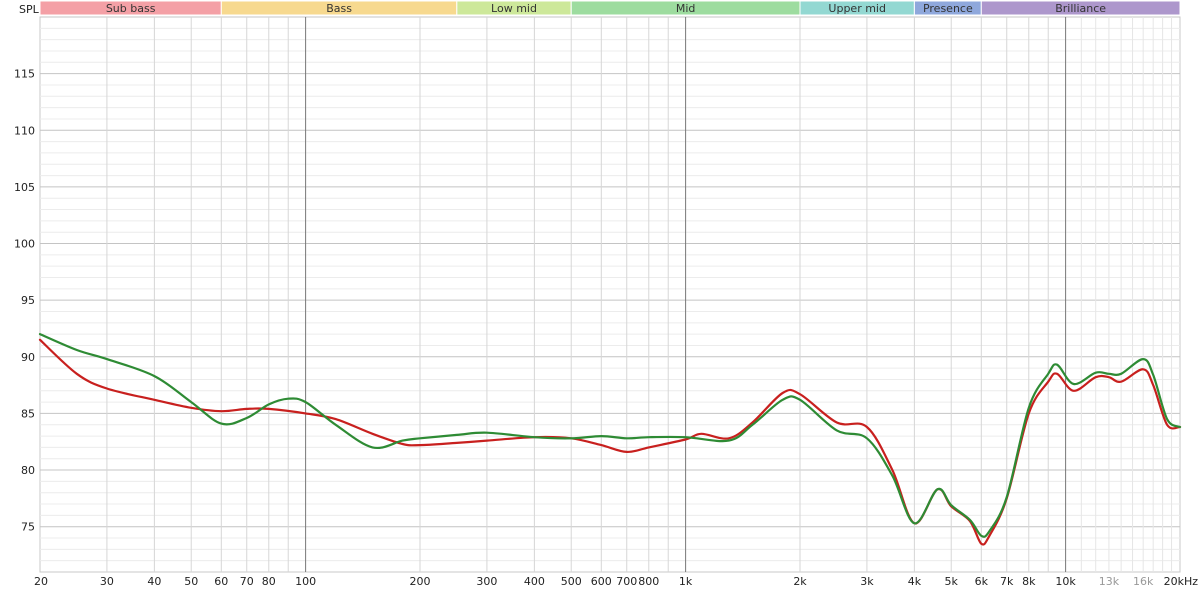 The height and width of the screenshot is (593, 1200). What do you see at coordinates (131, 8) in the screenshot?
I see `band-label-0: Sub bass` at bounding box center [131, 8].